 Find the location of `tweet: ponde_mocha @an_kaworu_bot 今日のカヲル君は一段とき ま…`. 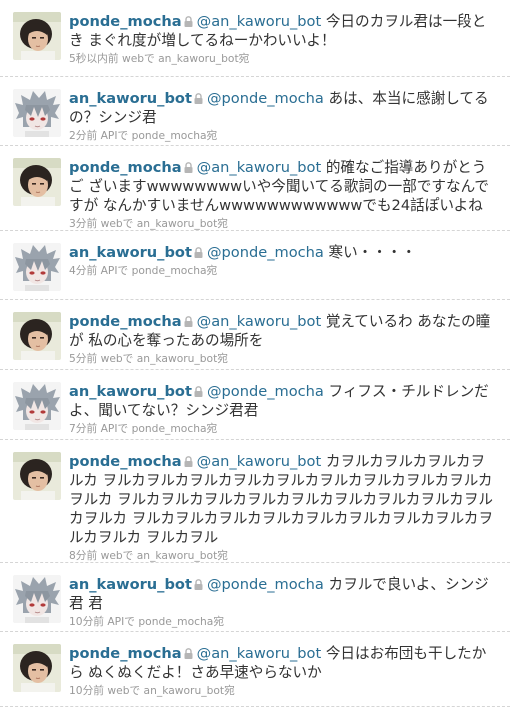

tweet: ponde_mocha @an_kaworu_bot 今日のカヲル君は一段とき ま… is located at coordinates (255, 38).